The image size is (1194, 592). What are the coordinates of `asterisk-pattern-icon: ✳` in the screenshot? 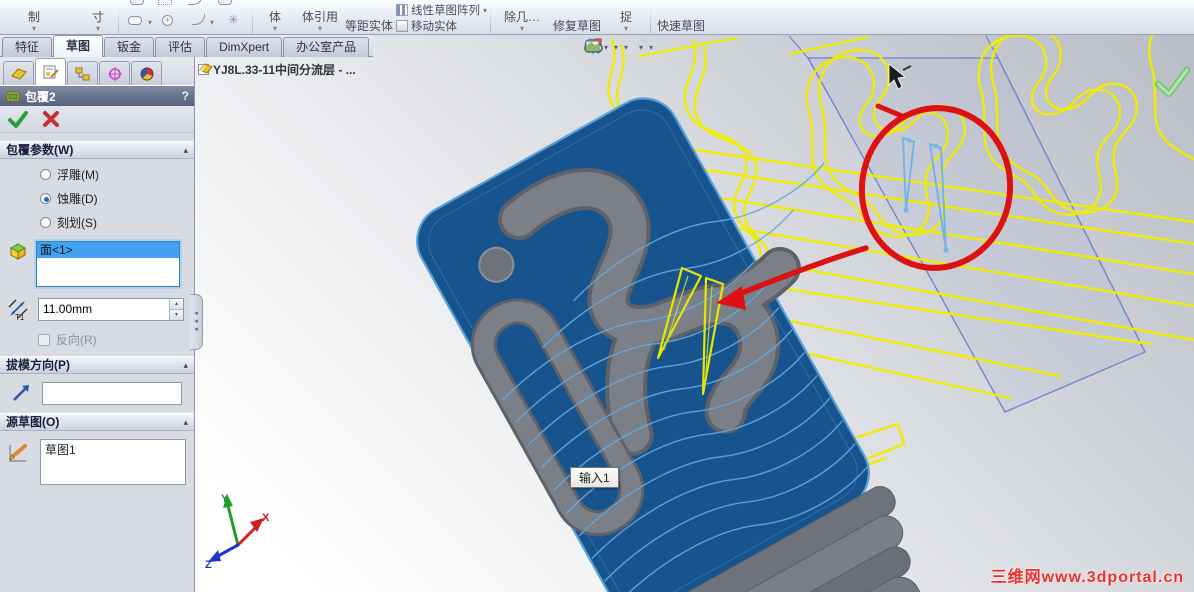 It's located at (233, 20).